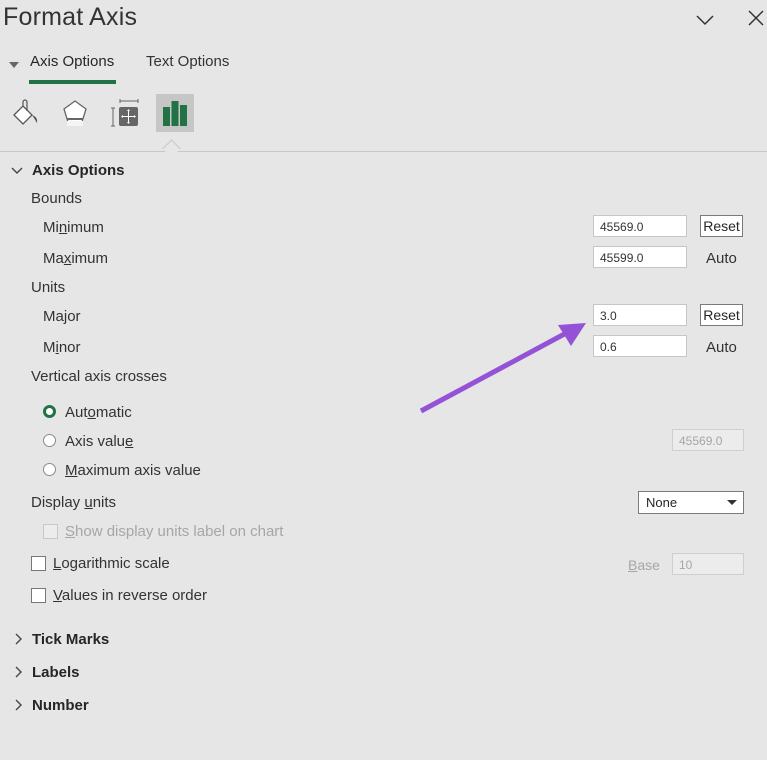 The image size is (767, 760). I want to click on tab-axis-options: Axis Options, so click(72, 61).